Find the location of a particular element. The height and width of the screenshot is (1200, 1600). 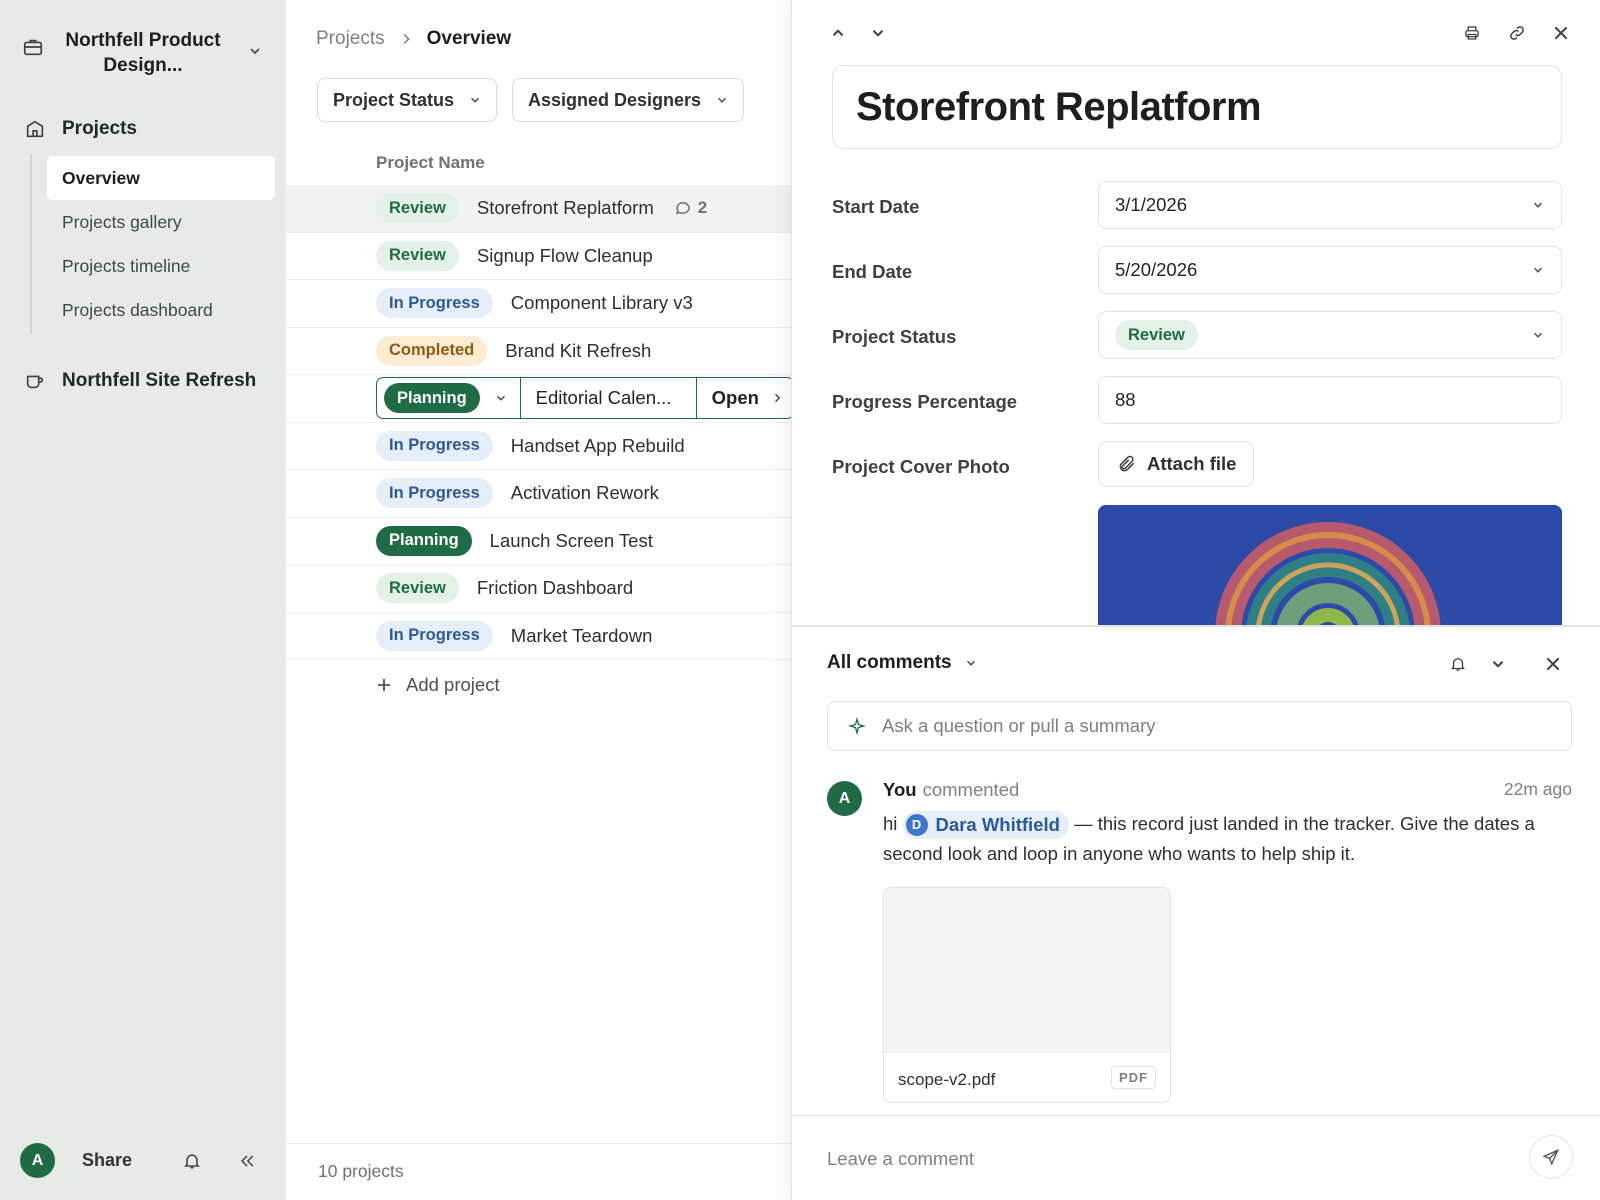

column-header-project-name: Project Name is located at coordinates (430, 163).